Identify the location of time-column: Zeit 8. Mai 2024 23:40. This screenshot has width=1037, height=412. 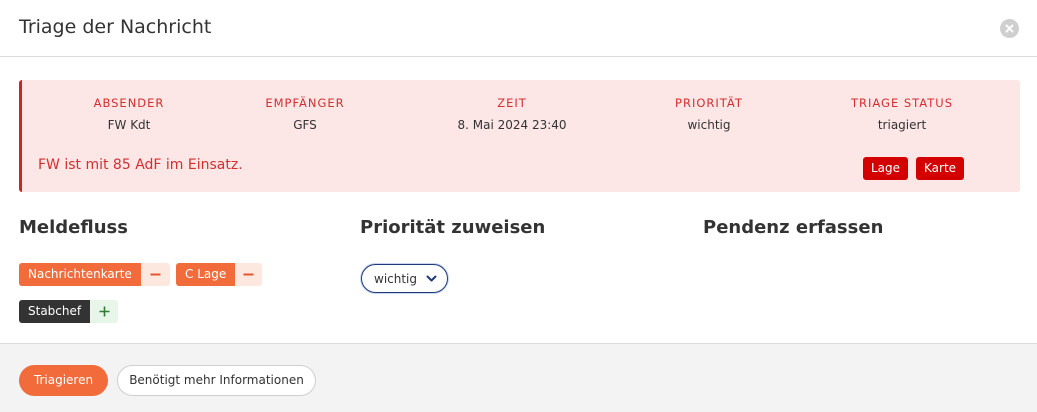
(512, 114).